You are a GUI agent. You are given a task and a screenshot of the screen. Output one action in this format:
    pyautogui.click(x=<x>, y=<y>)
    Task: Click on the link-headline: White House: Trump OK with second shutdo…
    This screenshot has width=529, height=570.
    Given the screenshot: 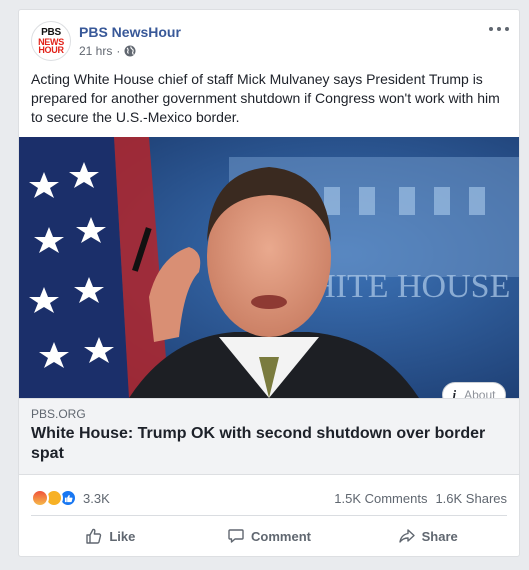 What is the action you would take?
    pyautogui.click(x=266, y=444)
    